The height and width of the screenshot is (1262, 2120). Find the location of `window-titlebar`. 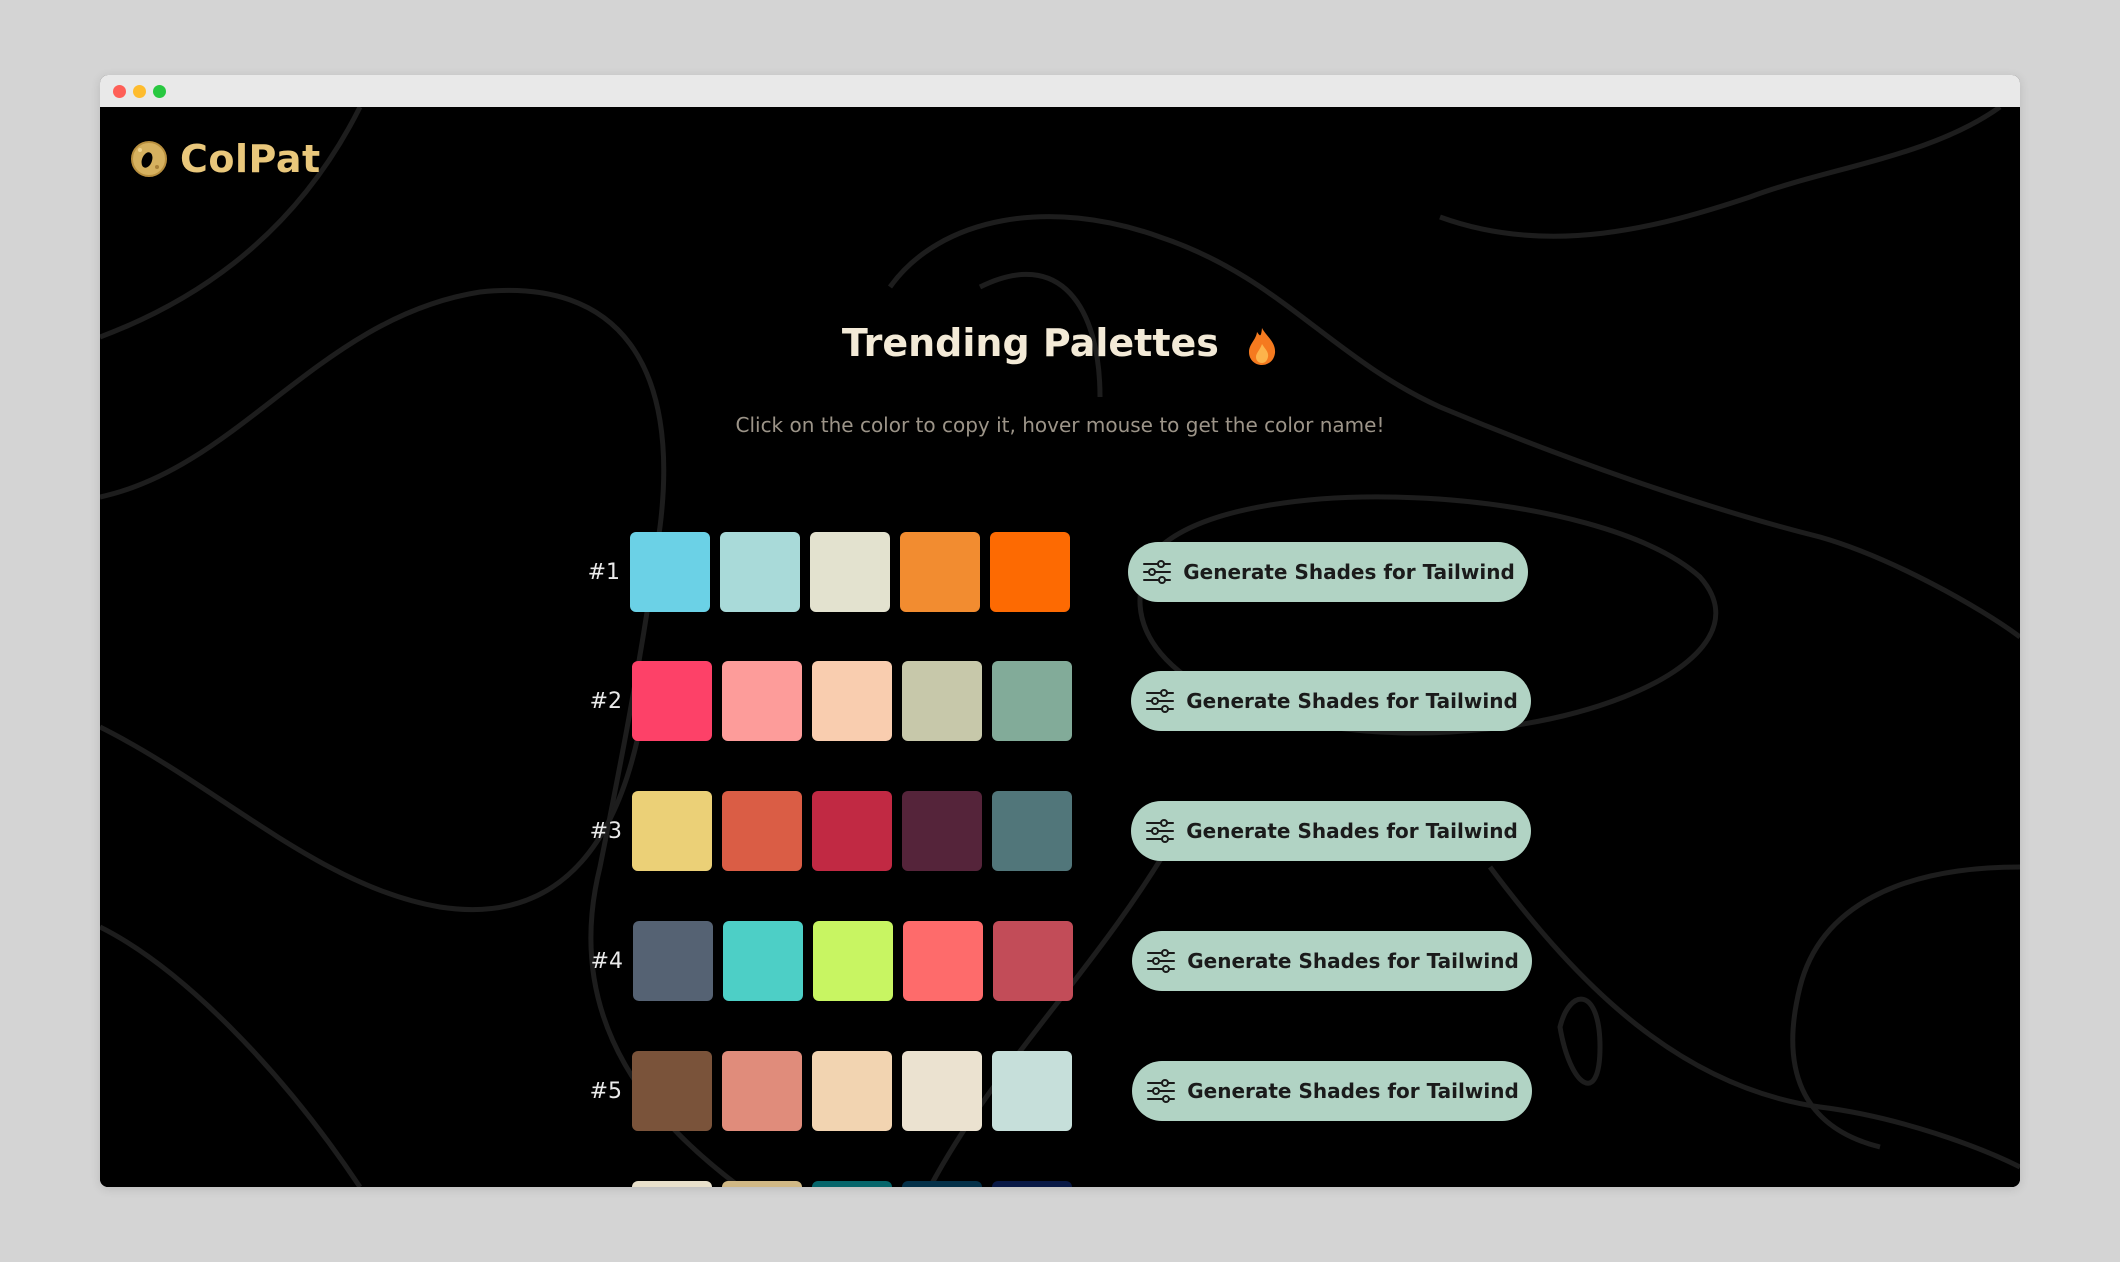

window-titlebar is located at coordinates (1060, 91).